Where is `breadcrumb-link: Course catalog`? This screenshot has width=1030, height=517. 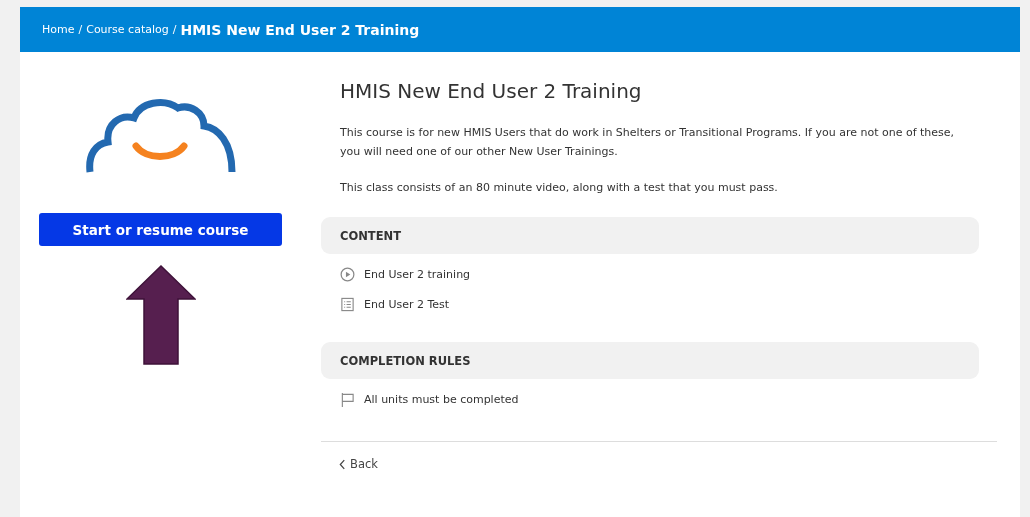 breadcrumb-link: Course catalog is located at coordinates (127, 29).